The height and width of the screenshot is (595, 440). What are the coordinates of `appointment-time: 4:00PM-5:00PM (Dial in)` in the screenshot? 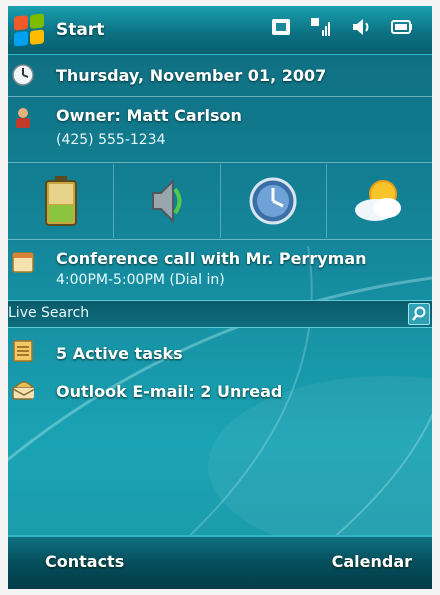 It's located at (140, 280).